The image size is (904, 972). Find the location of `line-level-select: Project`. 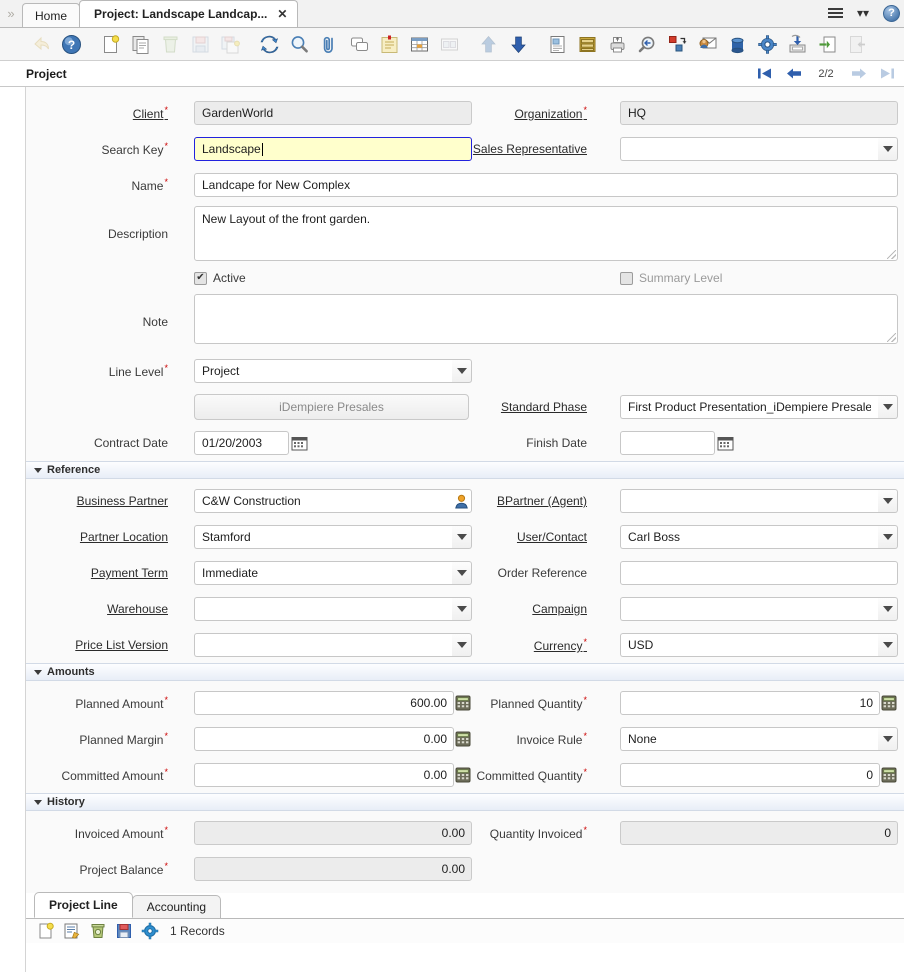

line-level-select: Project is located at coordinates (323, 371).